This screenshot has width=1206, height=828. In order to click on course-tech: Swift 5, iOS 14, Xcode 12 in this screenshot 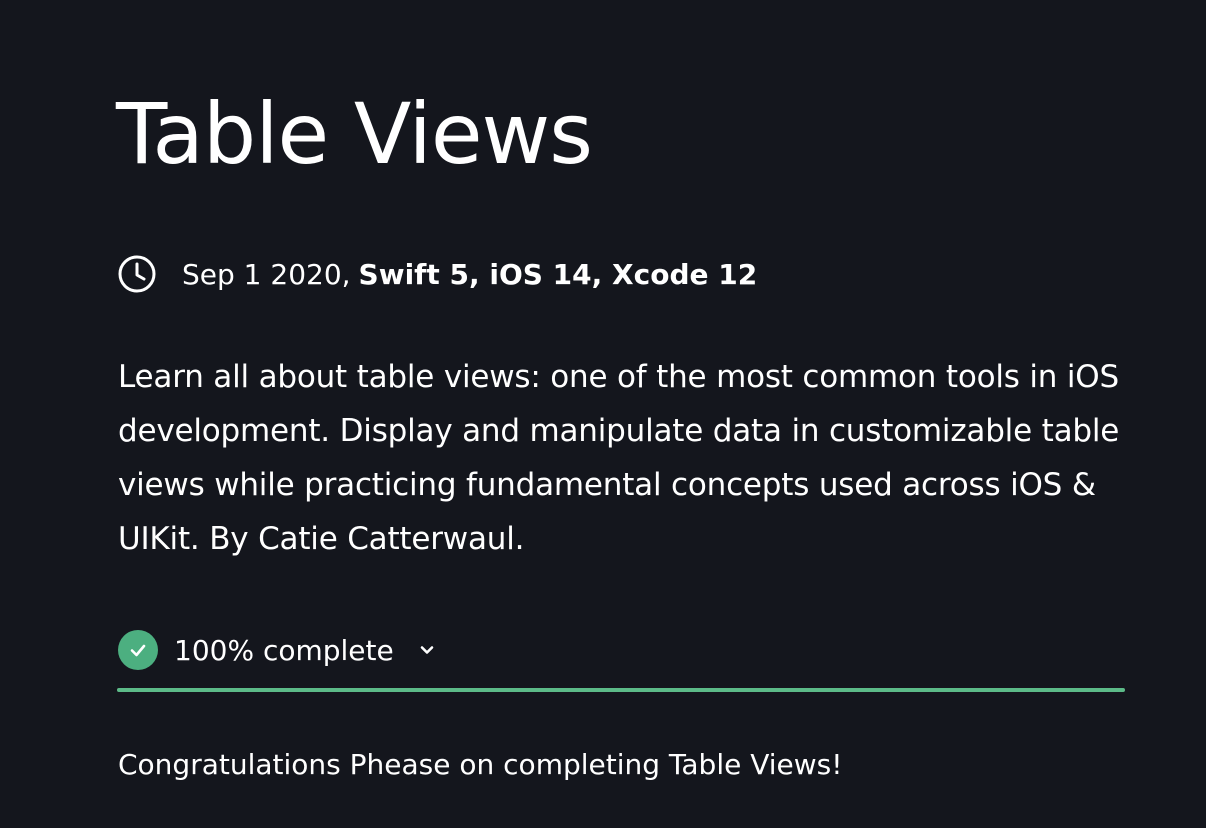, I will do `click(558, 274)`.